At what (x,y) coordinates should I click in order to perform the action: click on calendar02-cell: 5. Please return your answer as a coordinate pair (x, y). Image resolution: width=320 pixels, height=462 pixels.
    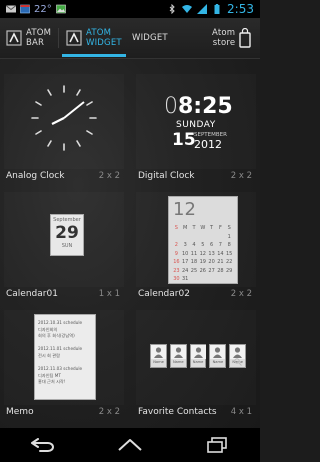
    Looking at the image, I should click on (203, 245).